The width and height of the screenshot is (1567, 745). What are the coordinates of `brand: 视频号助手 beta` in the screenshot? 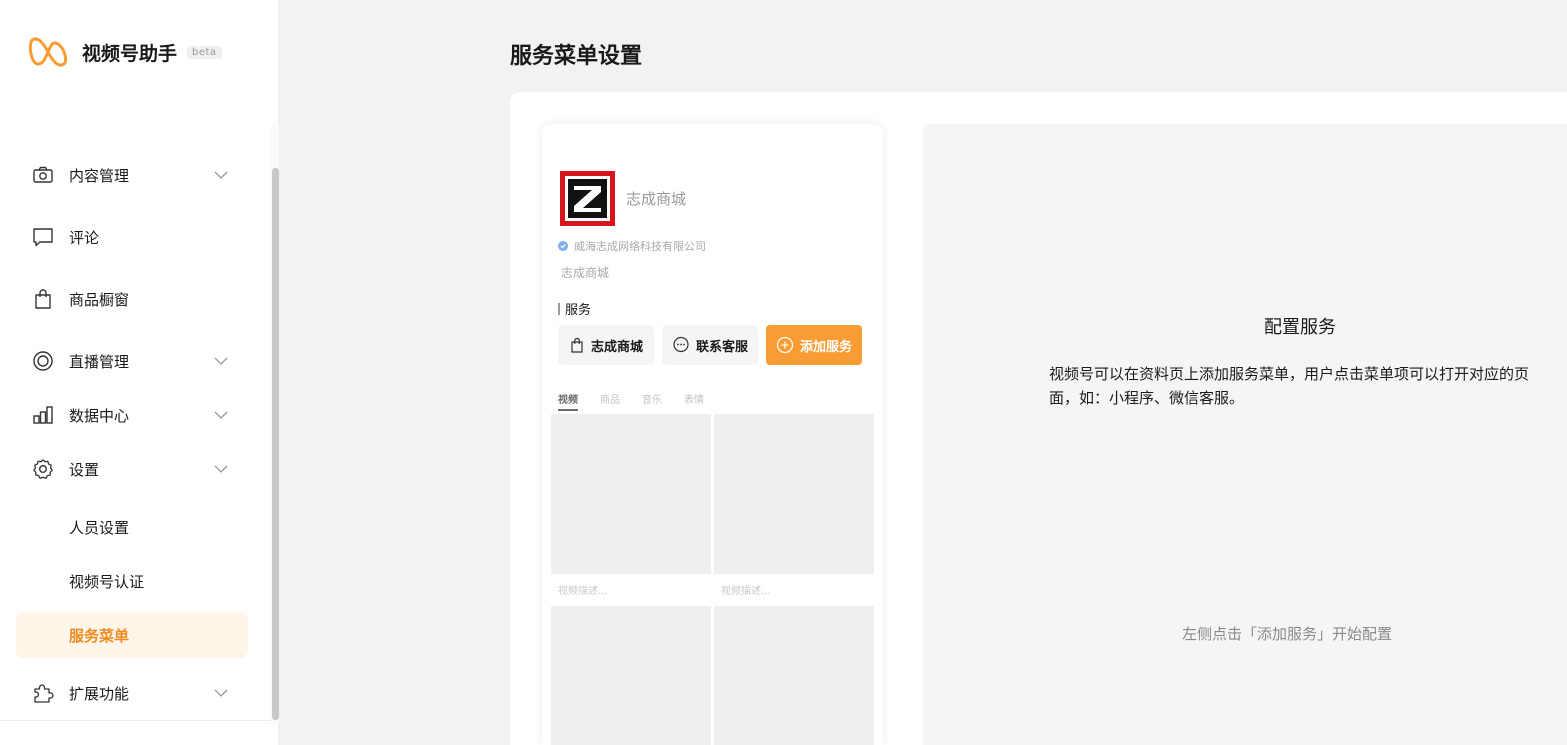 It's located at (125, 52).